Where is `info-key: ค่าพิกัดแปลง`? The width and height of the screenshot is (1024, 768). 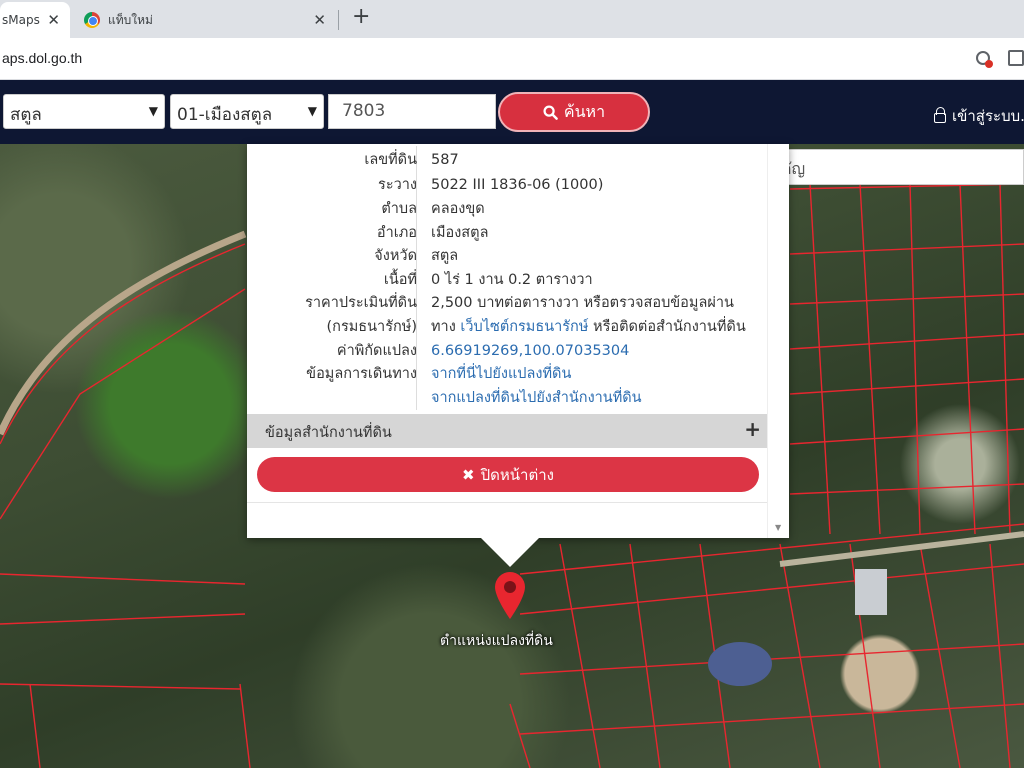
info-key: ค่าพิกัดแปลง is located at coordinates (376, 351).